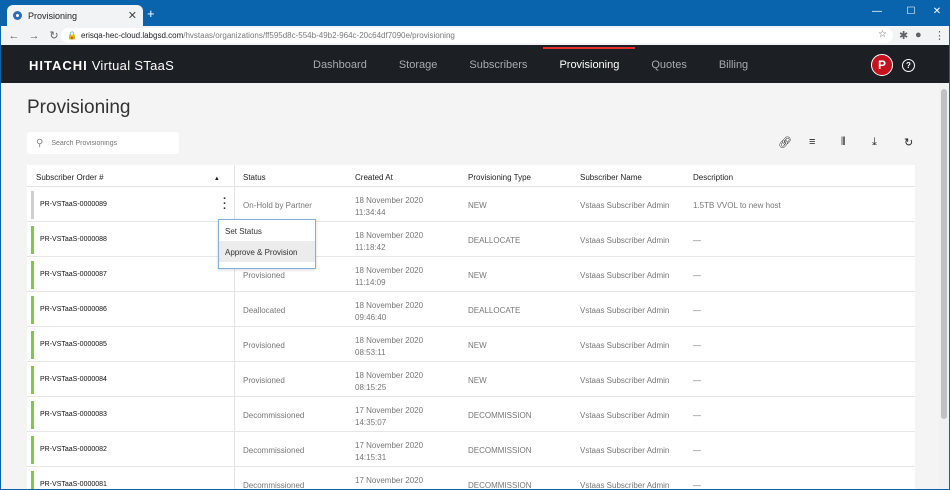 The image size is (950, 490). I want to click on sort-lines-icon: ≡, so click(812, 142).